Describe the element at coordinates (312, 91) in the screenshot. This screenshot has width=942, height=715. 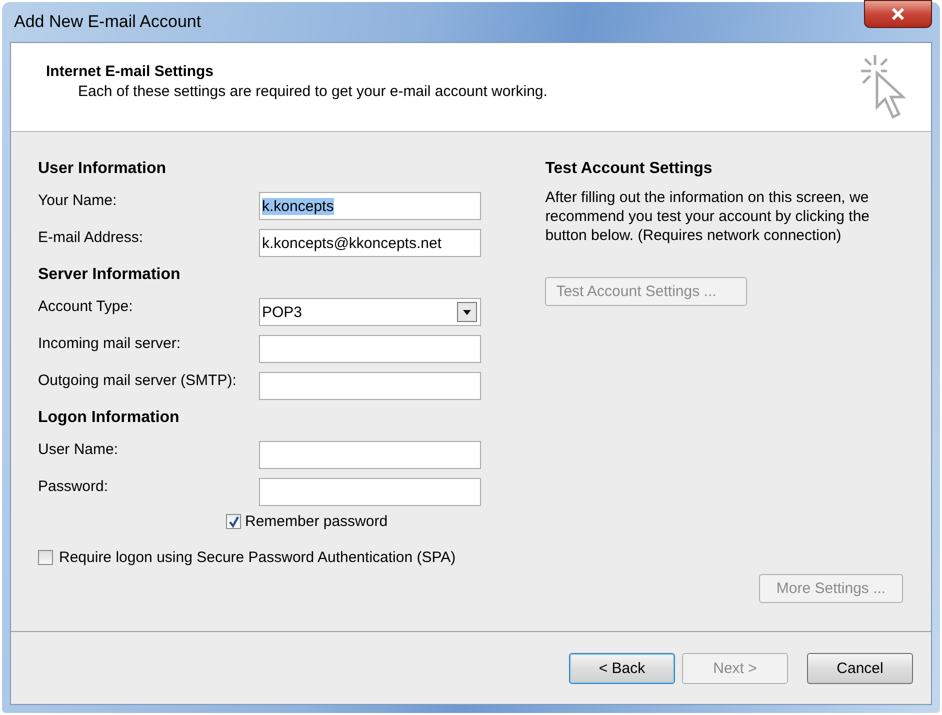
I see `header-subtitle: Each of these settings are required to get your e-mail account working.` at that location.